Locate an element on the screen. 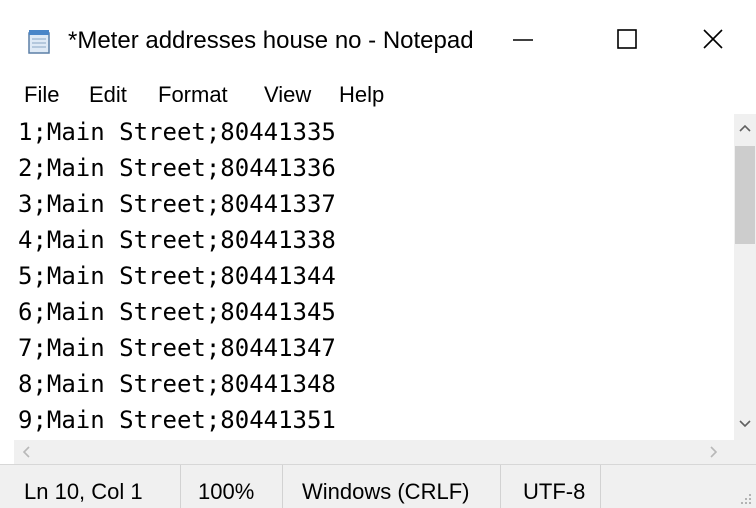 The height and width of the screenshot is (508, 756). vertical-scroll-thumb is located at coordinates (745, 195).